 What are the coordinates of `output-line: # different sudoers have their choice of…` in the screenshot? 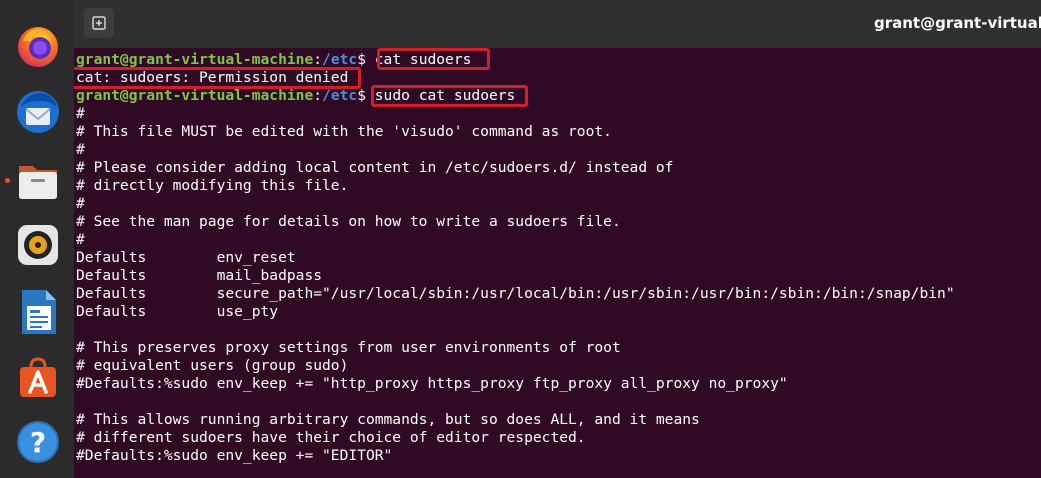 It's located at (331, 437).